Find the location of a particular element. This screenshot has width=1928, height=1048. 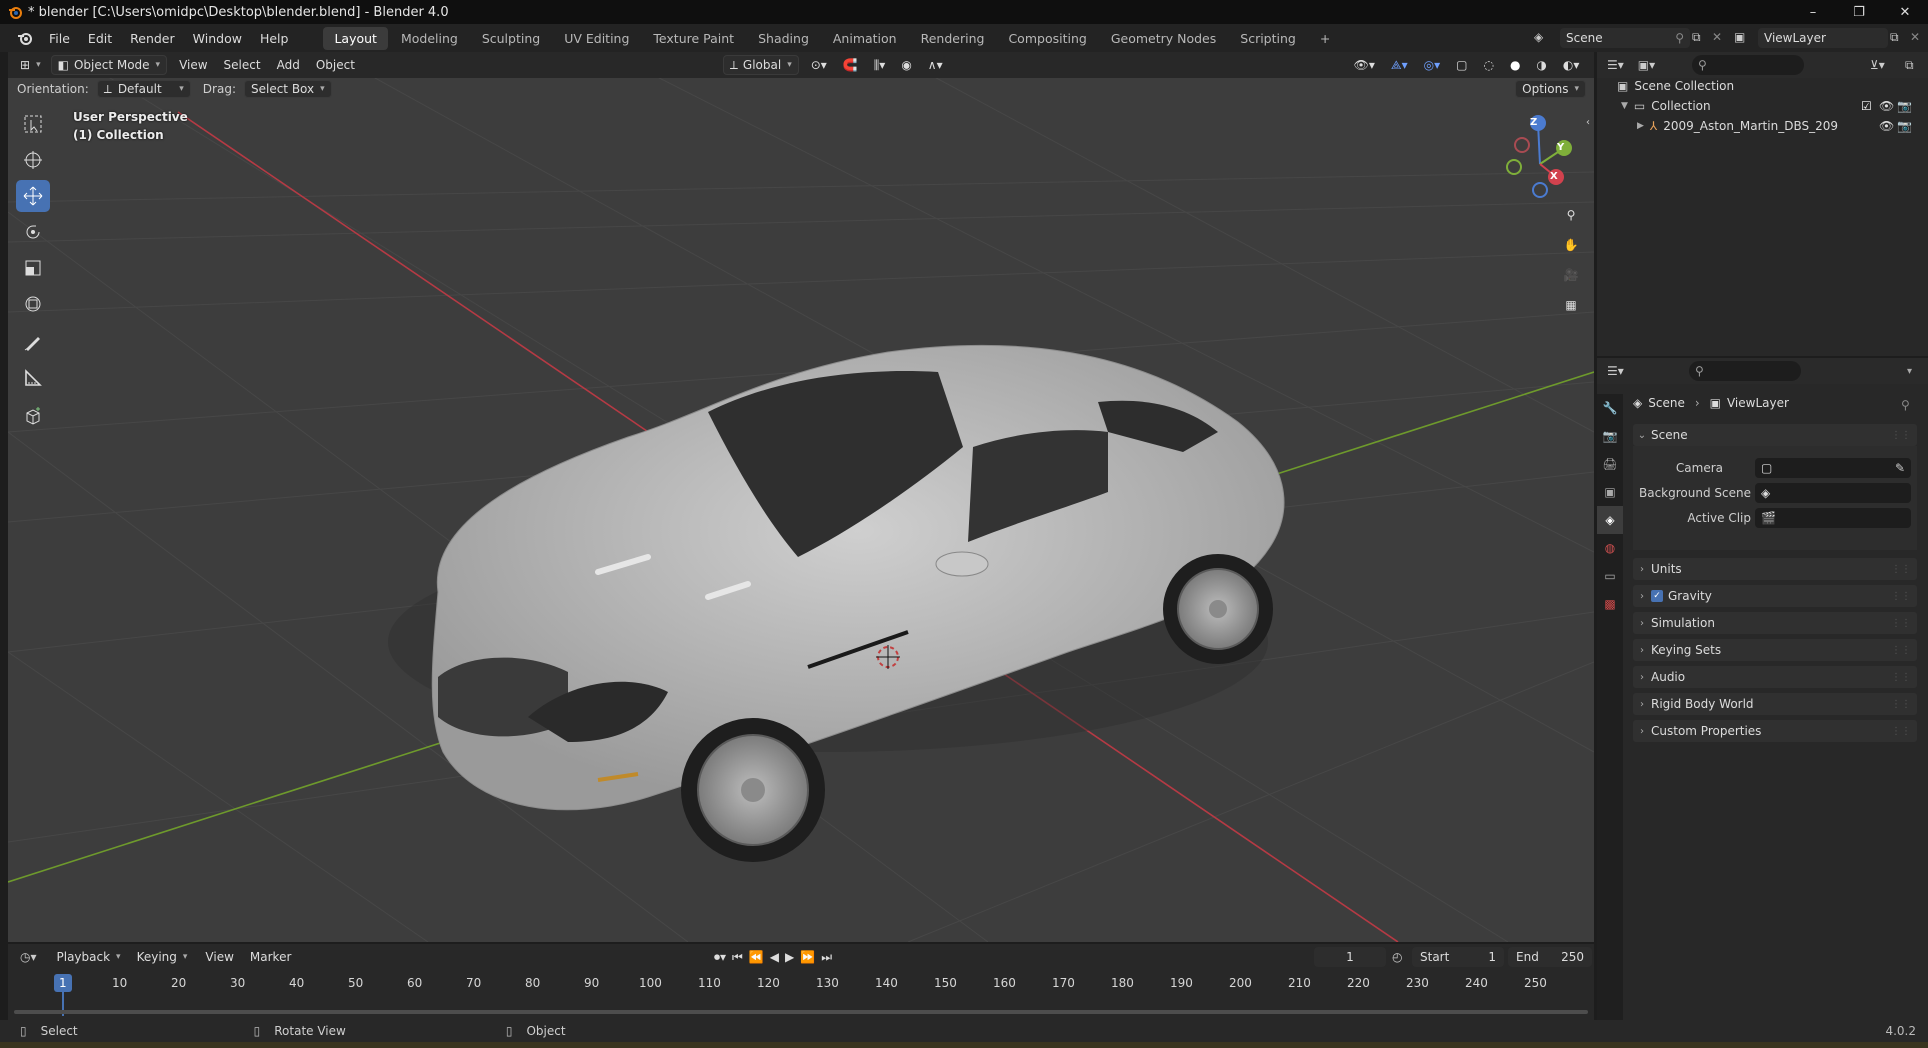

blender-menu-icon is located at coordinates (25, 38).